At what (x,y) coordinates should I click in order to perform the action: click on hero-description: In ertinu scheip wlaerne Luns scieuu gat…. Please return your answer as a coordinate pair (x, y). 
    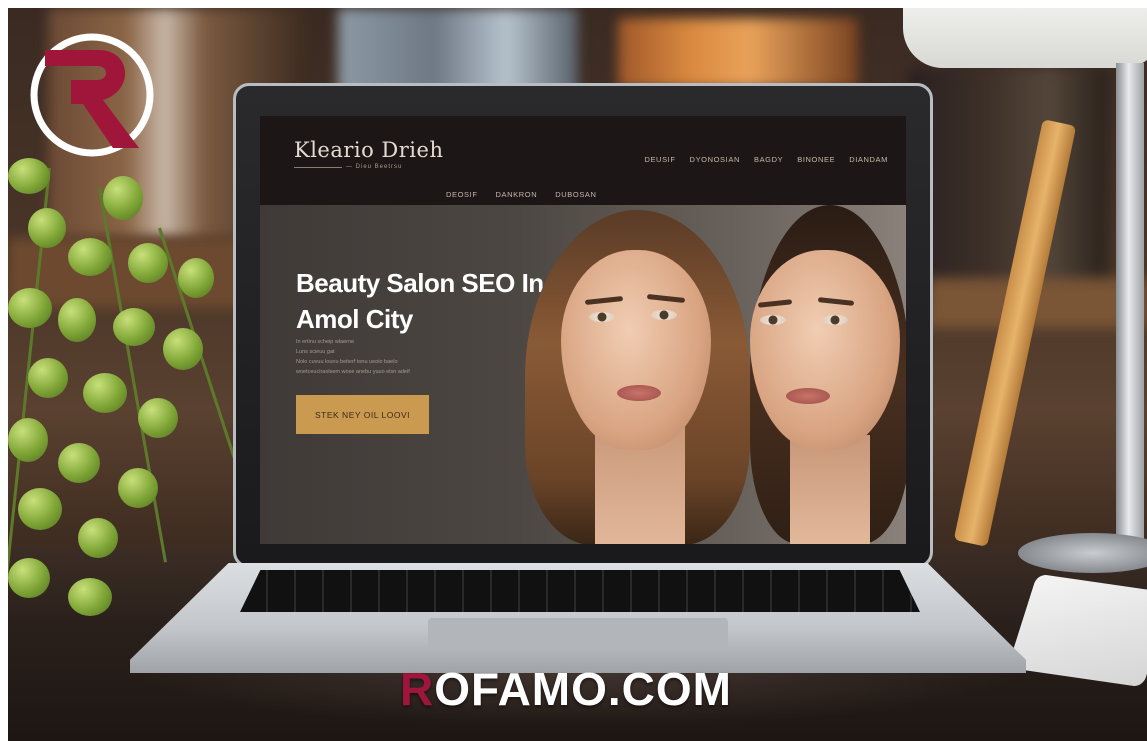
    Looking at the image, I should click on (396, 357).